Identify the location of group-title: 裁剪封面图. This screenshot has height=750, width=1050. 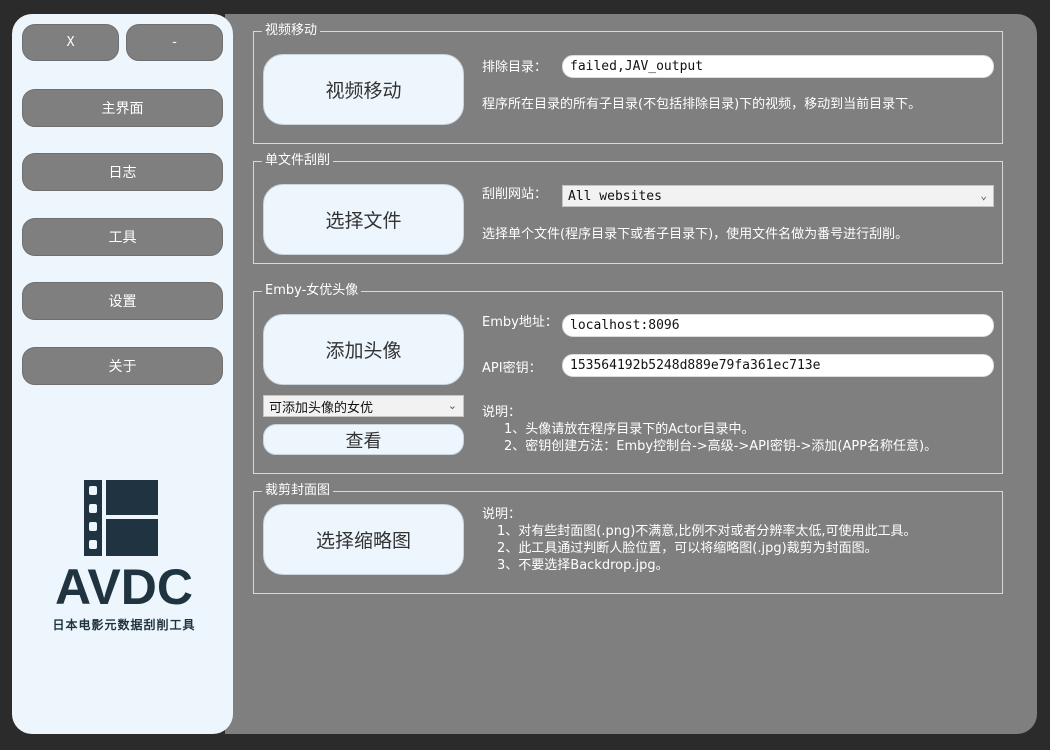
(298, 491).